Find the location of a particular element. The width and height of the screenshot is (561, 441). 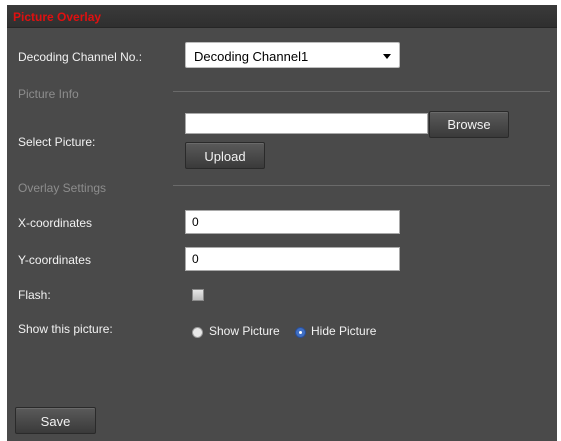

decoding-channel-select: Decoding Channel1 is located at coordinates (292, 55).